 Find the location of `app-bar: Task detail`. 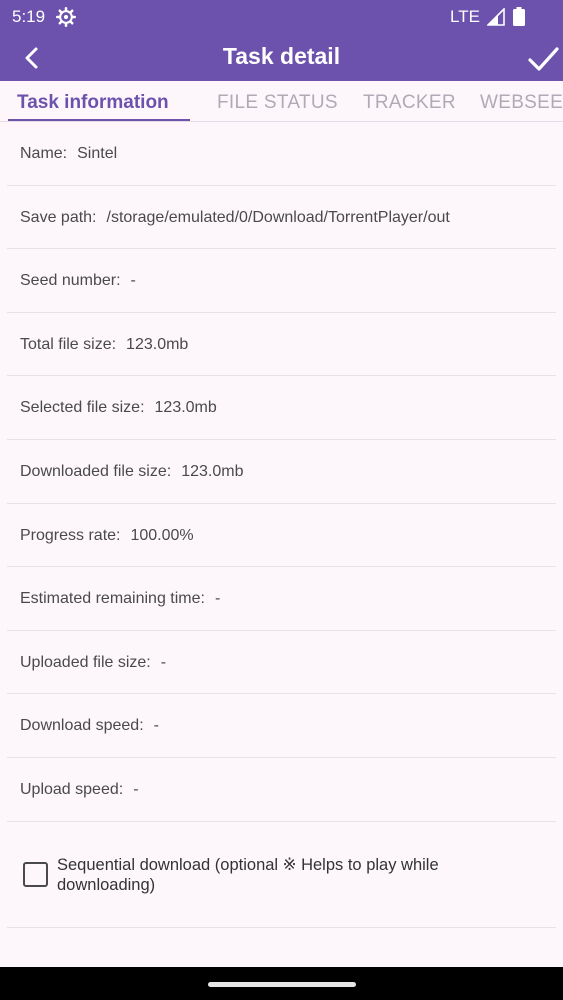

app-bar: Task detail is located at coordinates (281, 57).